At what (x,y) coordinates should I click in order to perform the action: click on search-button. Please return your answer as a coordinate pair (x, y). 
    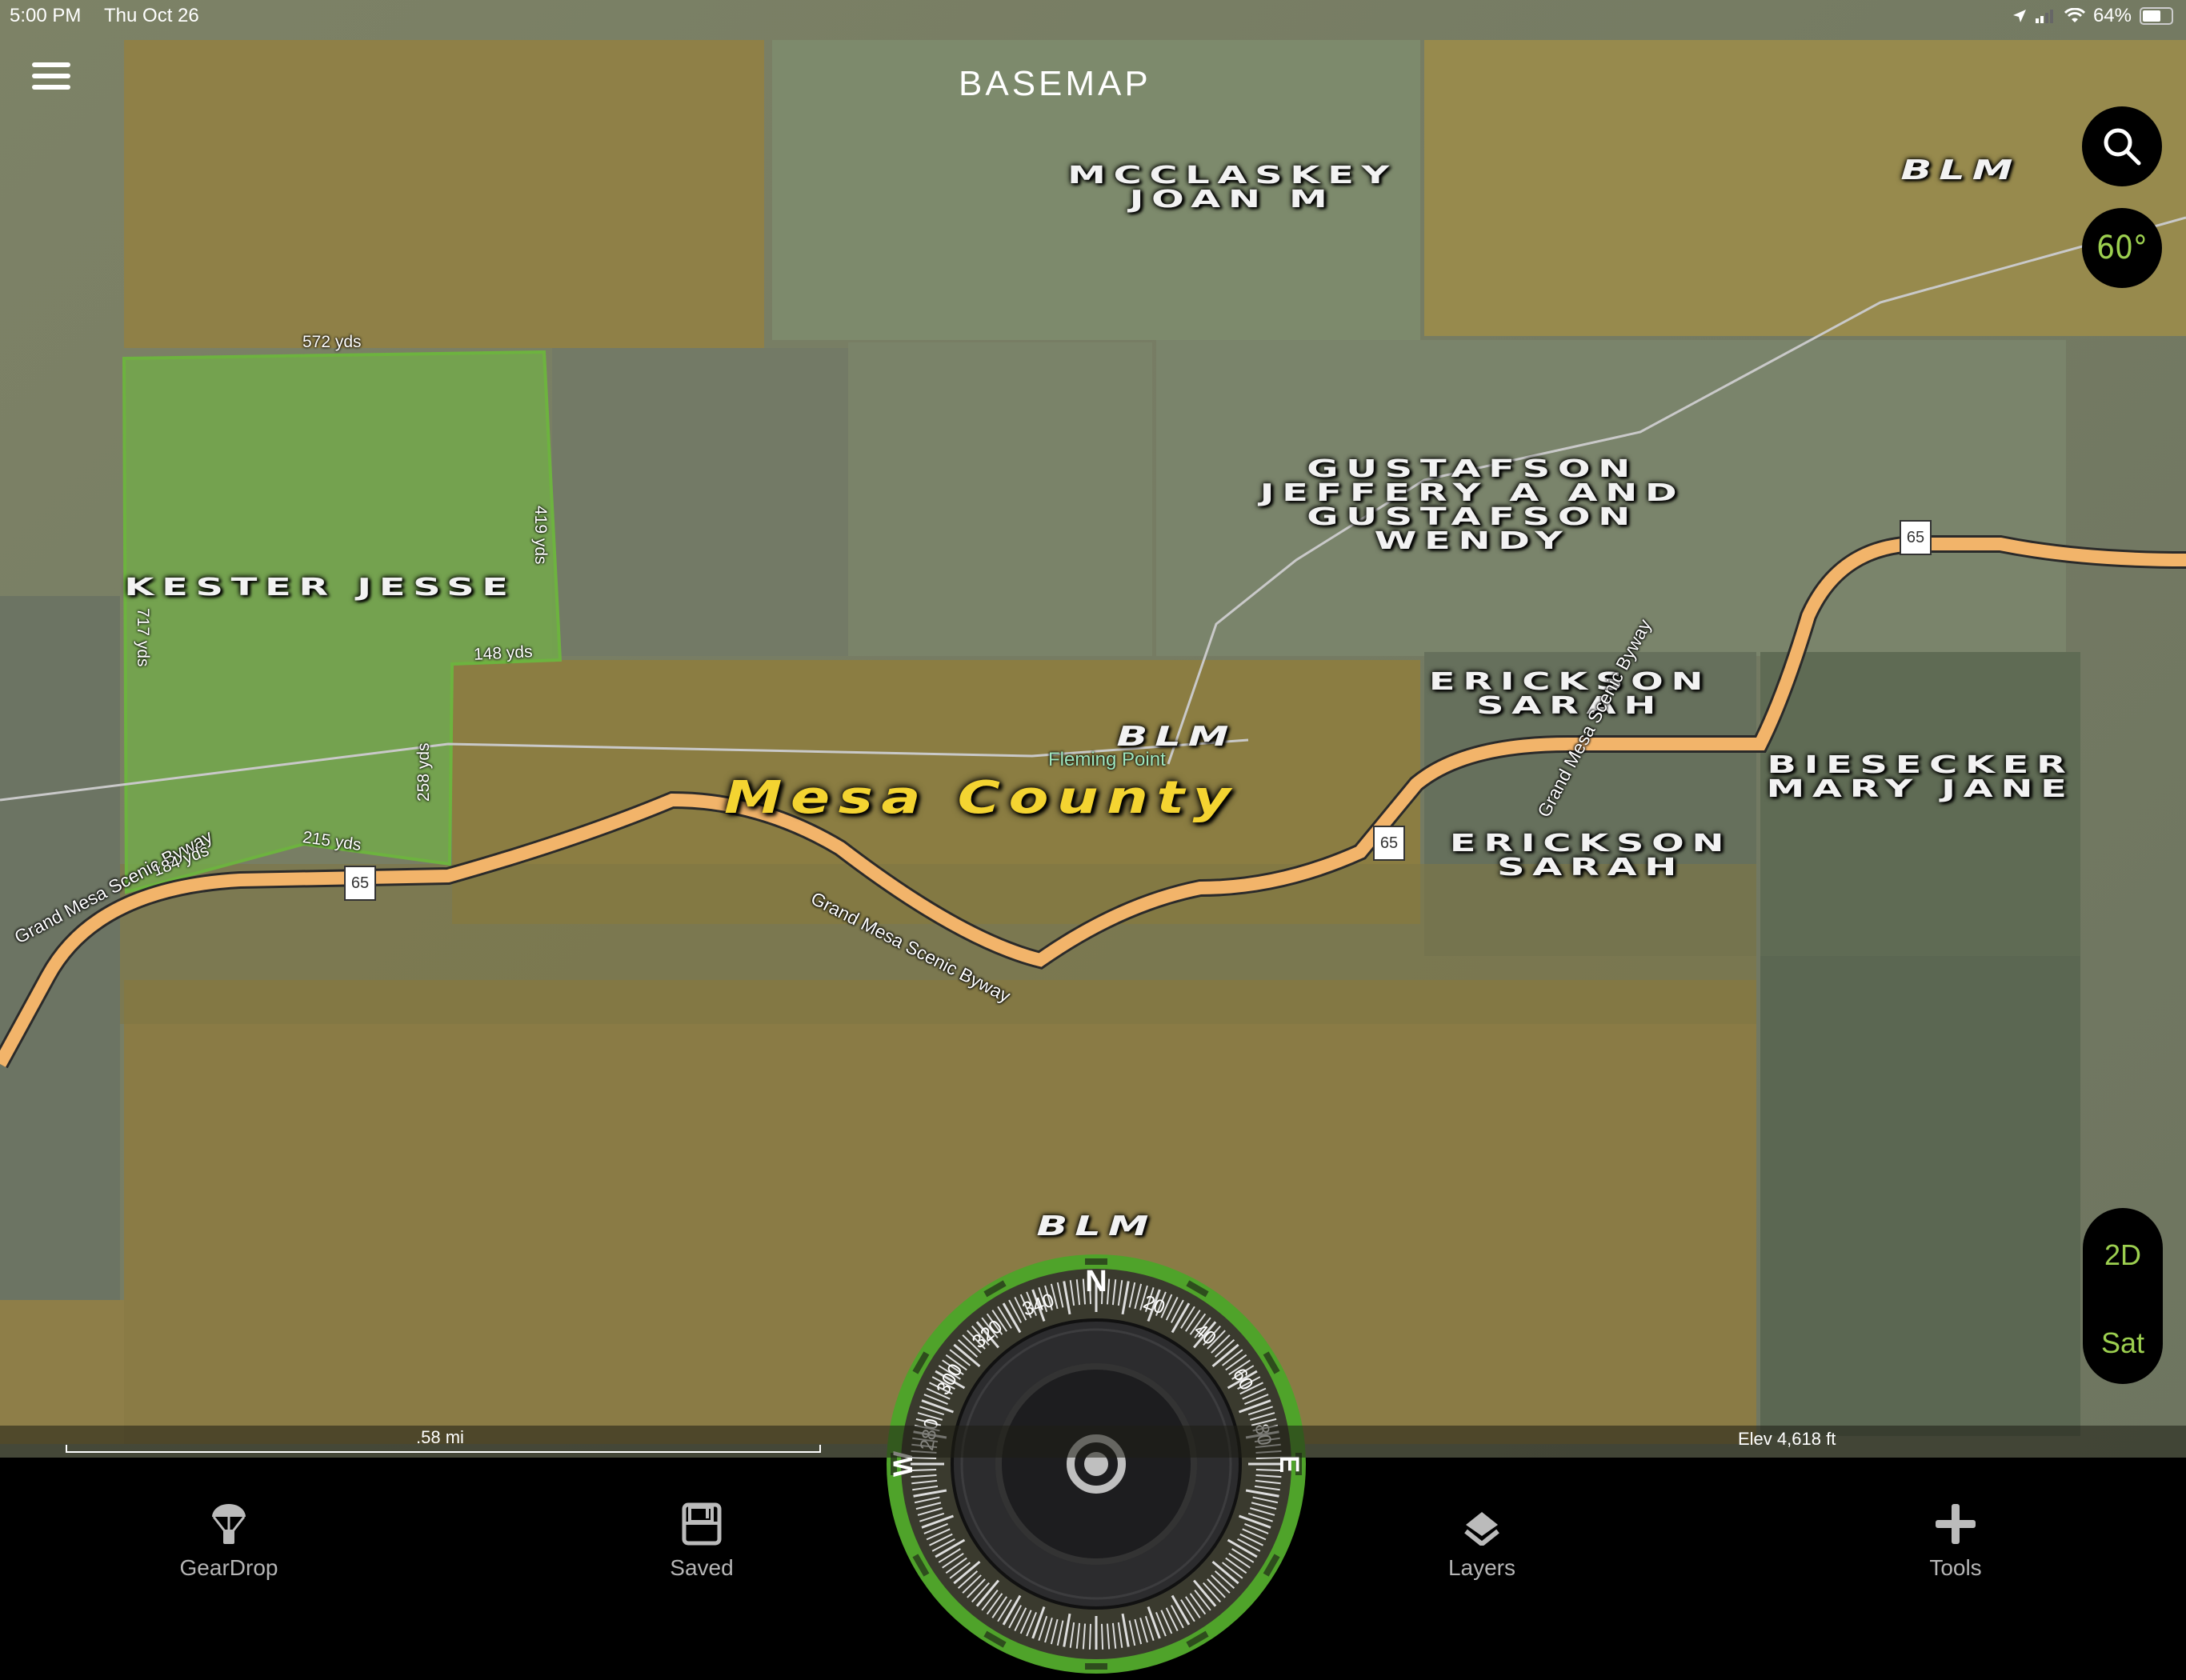
    Looking at the image, I should click on (2122, 146).